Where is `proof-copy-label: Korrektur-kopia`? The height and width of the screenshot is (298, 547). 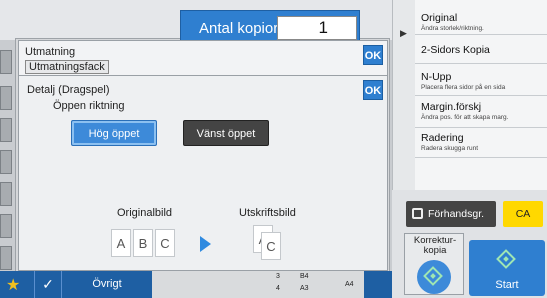 proof-copy-label: Korrektur-kopia is located at coordinates (435, 245).